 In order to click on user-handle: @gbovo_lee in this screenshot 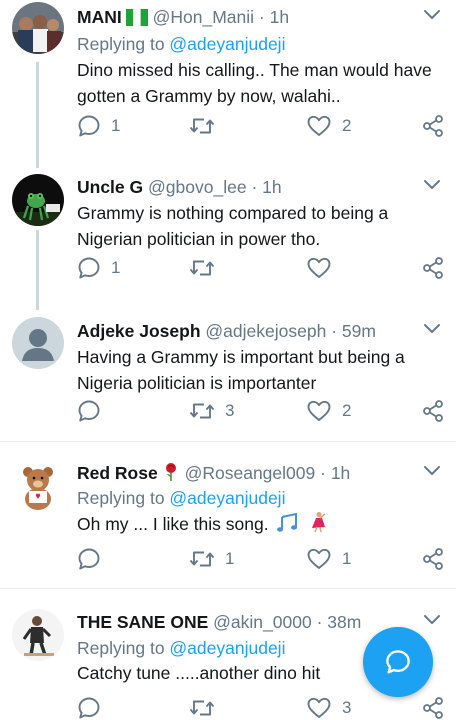, I will do `click(197, 187)`.